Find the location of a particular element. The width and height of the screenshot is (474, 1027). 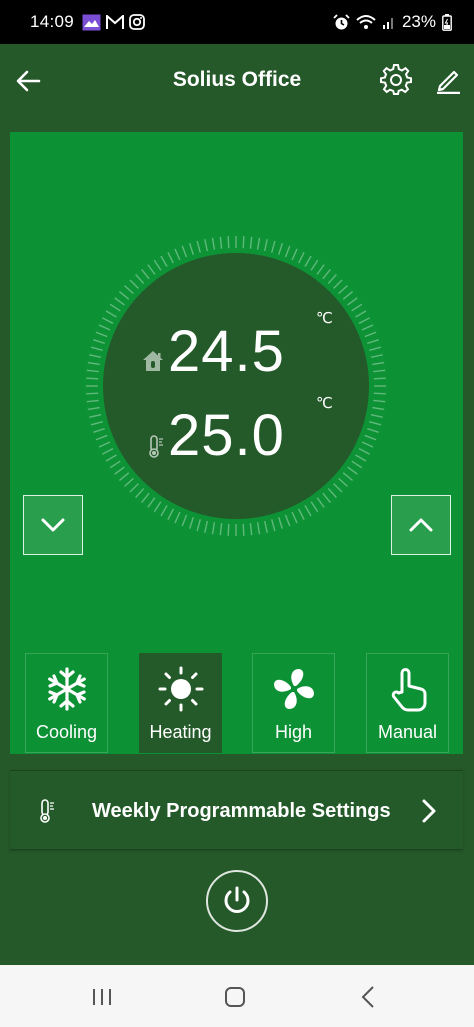

home-icon is located at coordinates (153, 361).